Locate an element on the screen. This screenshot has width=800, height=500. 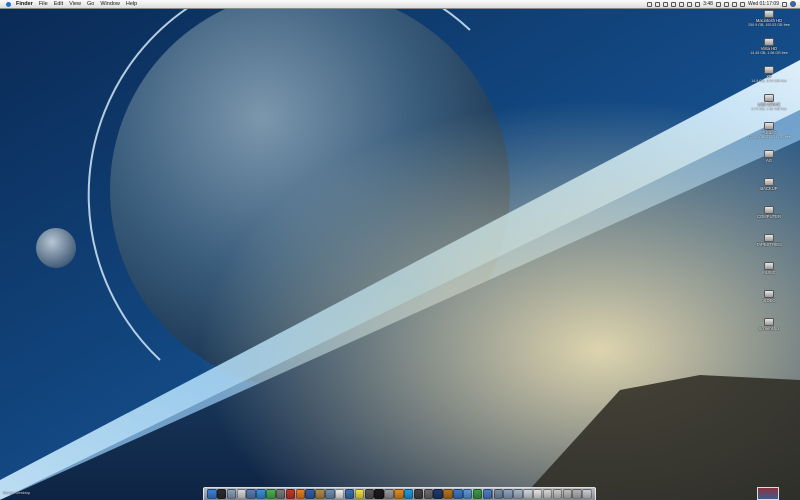
play-icon is located at coordinates (658, 4).